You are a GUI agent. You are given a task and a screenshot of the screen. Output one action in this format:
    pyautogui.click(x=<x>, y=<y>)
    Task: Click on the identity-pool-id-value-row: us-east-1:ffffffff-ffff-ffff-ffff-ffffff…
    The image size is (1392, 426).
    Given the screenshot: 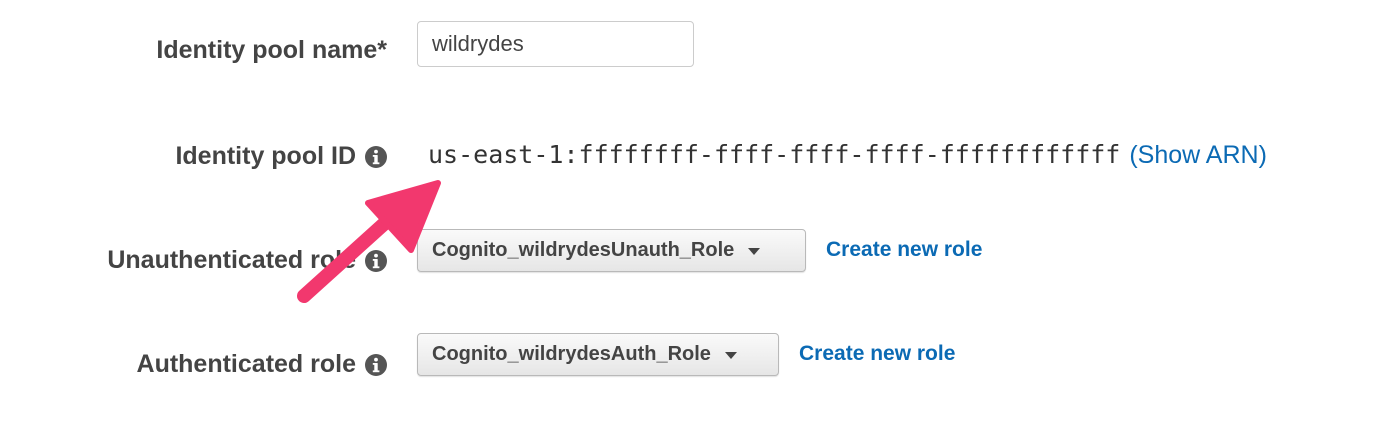 What is the action you would take?
    pyautogui.click(x=847, y=155)
    